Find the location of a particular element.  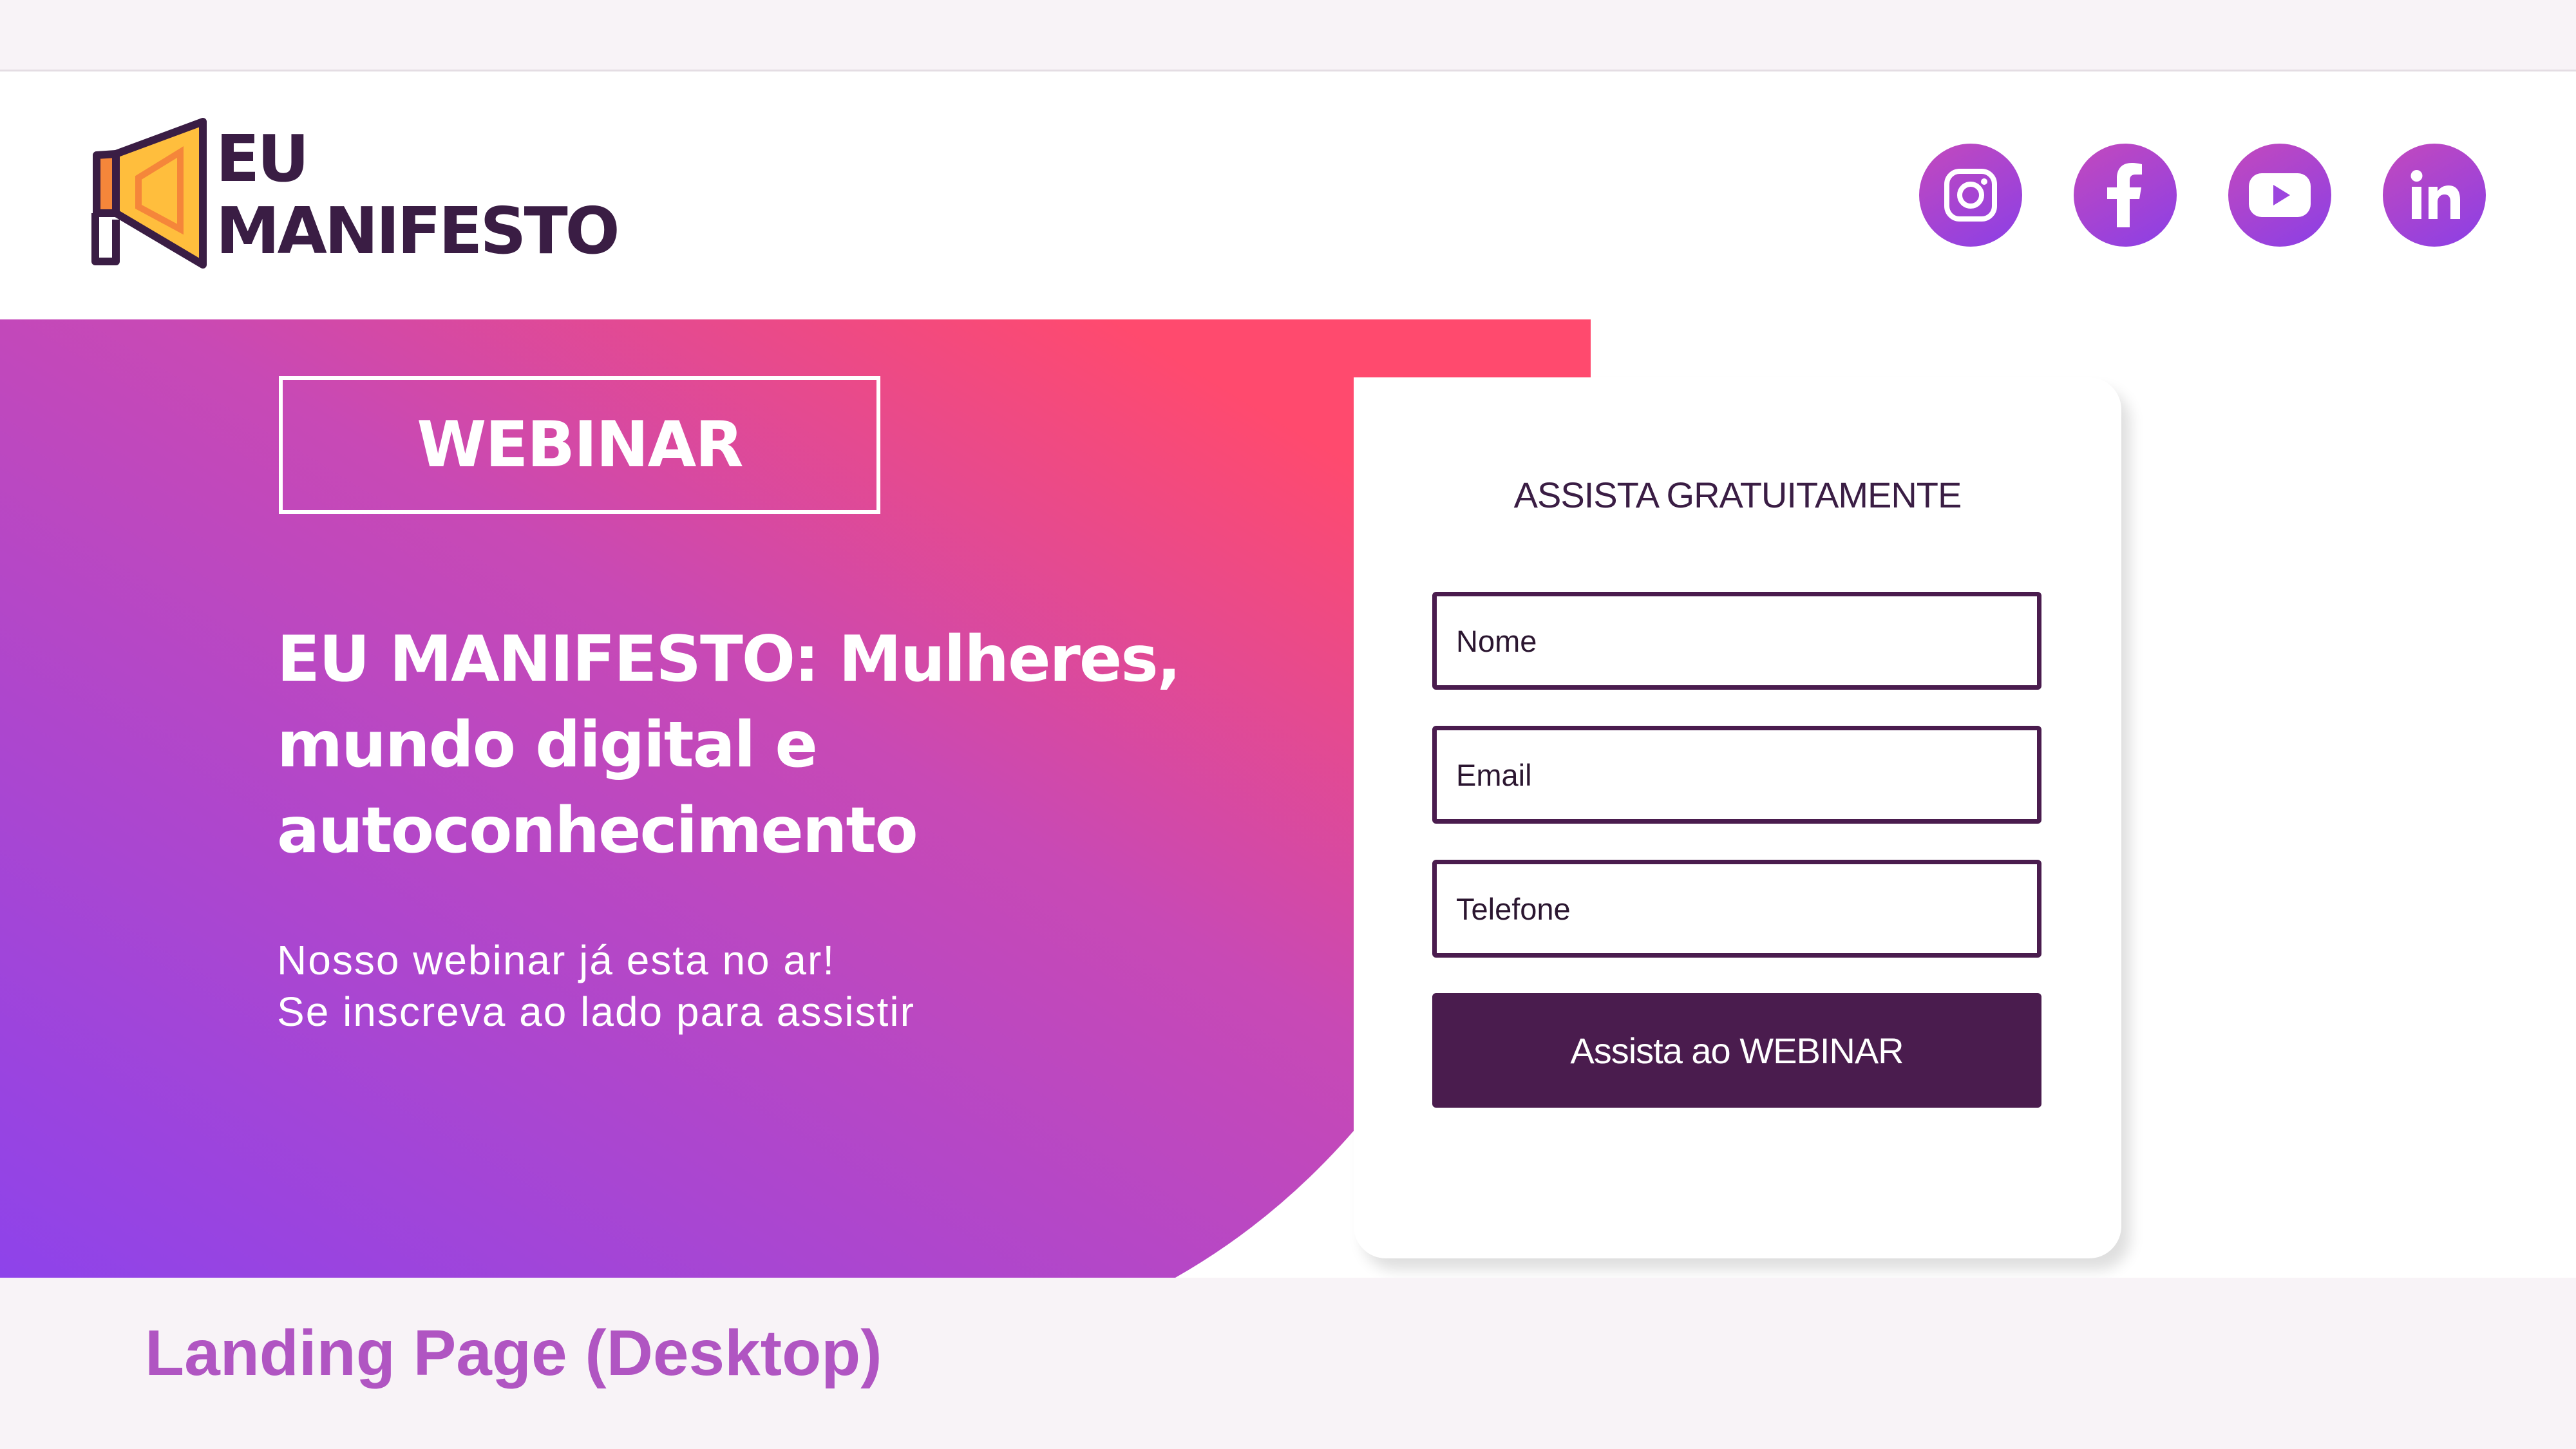

footer: Landing Page (Desktop) is located at coordinates (1288, 1364).